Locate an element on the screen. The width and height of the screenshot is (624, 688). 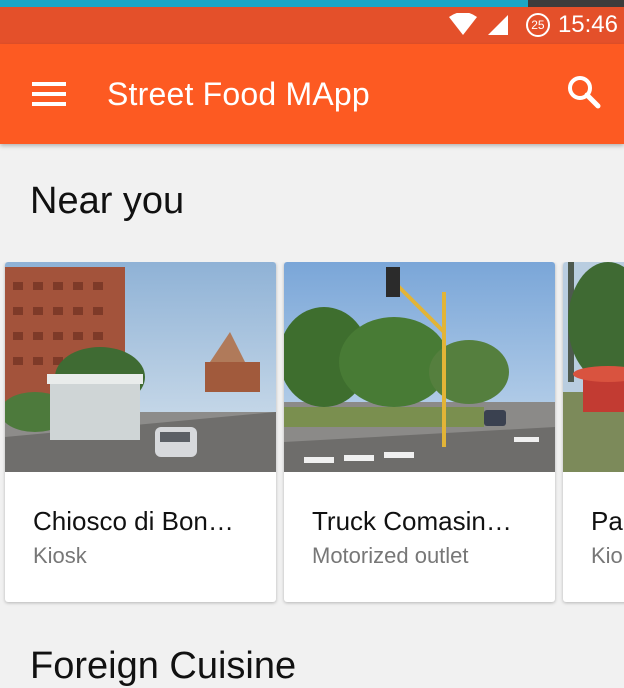
wifi-icon is located at coordinates (462, 24).